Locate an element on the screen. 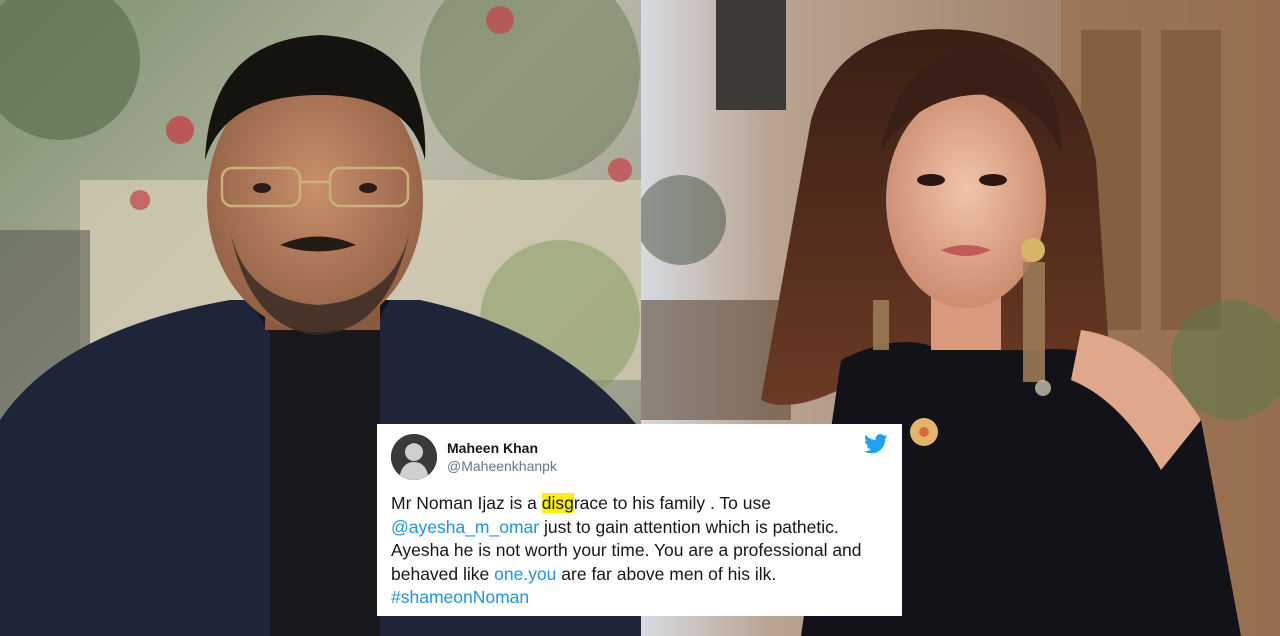 Image resolution: width=1280 pixels, height=636 pixels. url-link: one.you is located at coordinates (525, 574).